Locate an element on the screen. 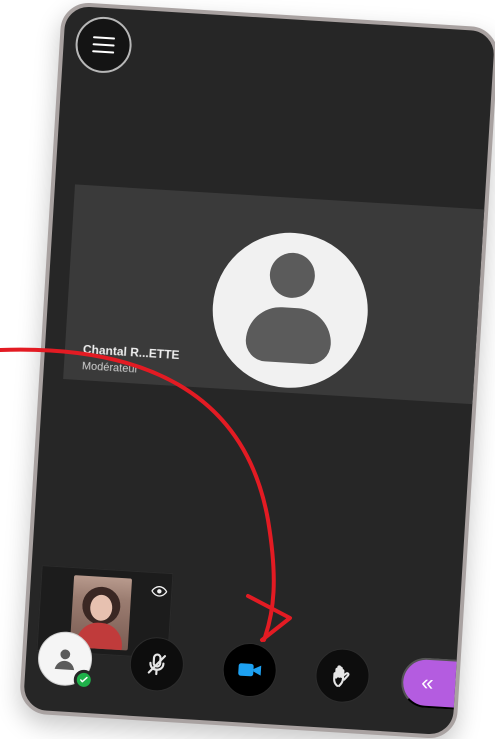 This screenshot has height=739, width=495. open-drawer-button: « is located at coordinates (446, 684).